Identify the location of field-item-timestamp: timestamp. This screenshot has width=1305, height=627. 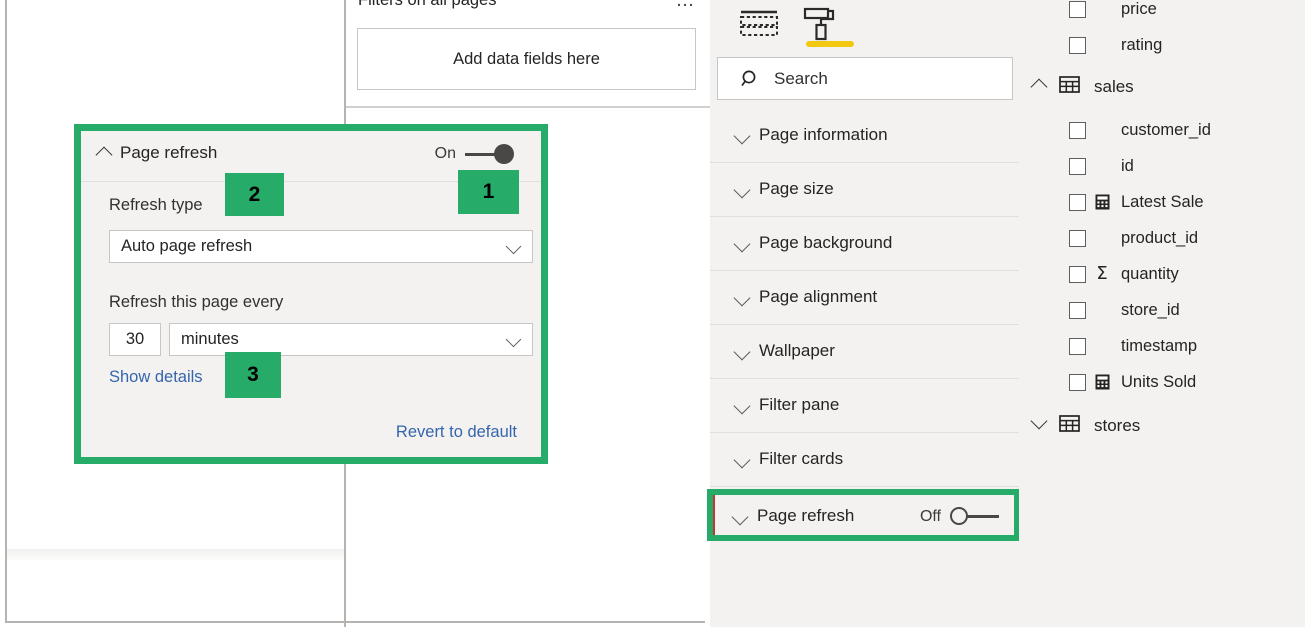
(1162, 346).